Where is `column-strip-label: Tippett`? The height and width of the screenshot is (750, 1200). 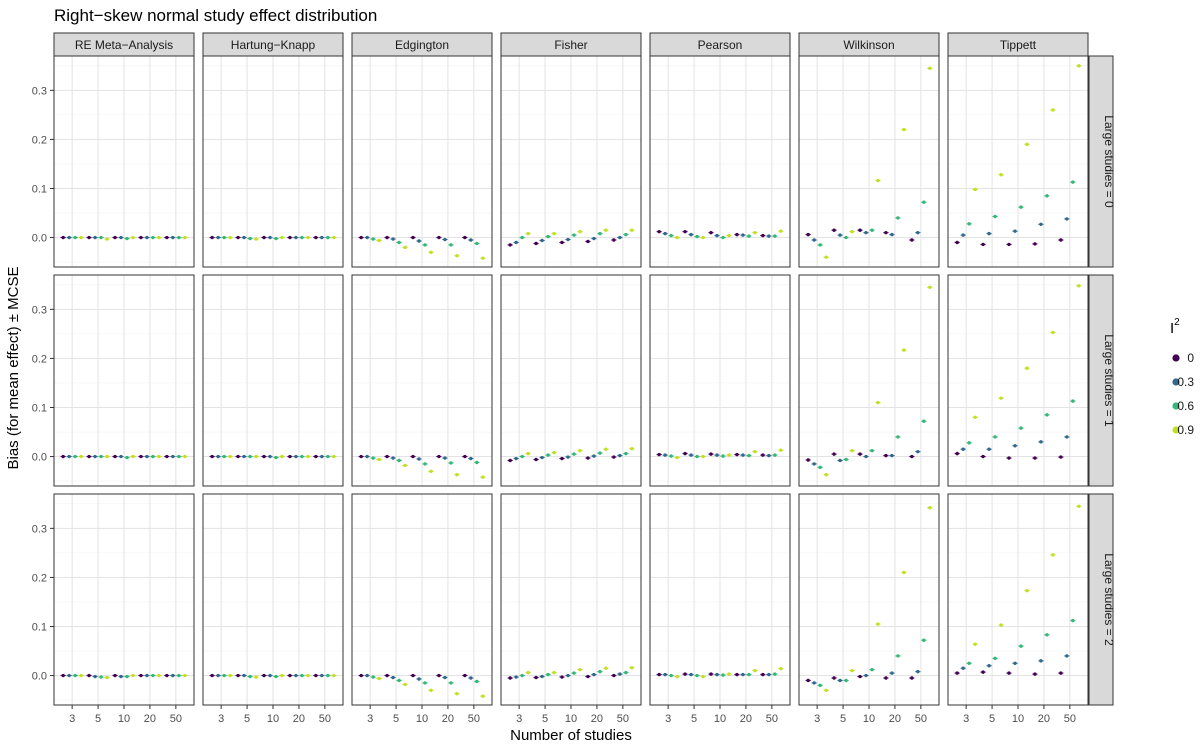
column-strip-label: Tippett is located at coordinates (1018, 45).